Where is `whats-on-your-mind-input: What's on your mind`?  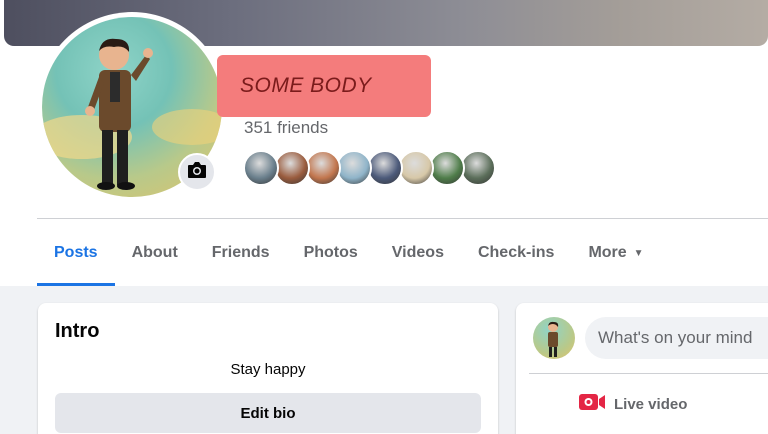 whats-on-your-mind-input: What's on your mind is located at coordinates (676, 338).